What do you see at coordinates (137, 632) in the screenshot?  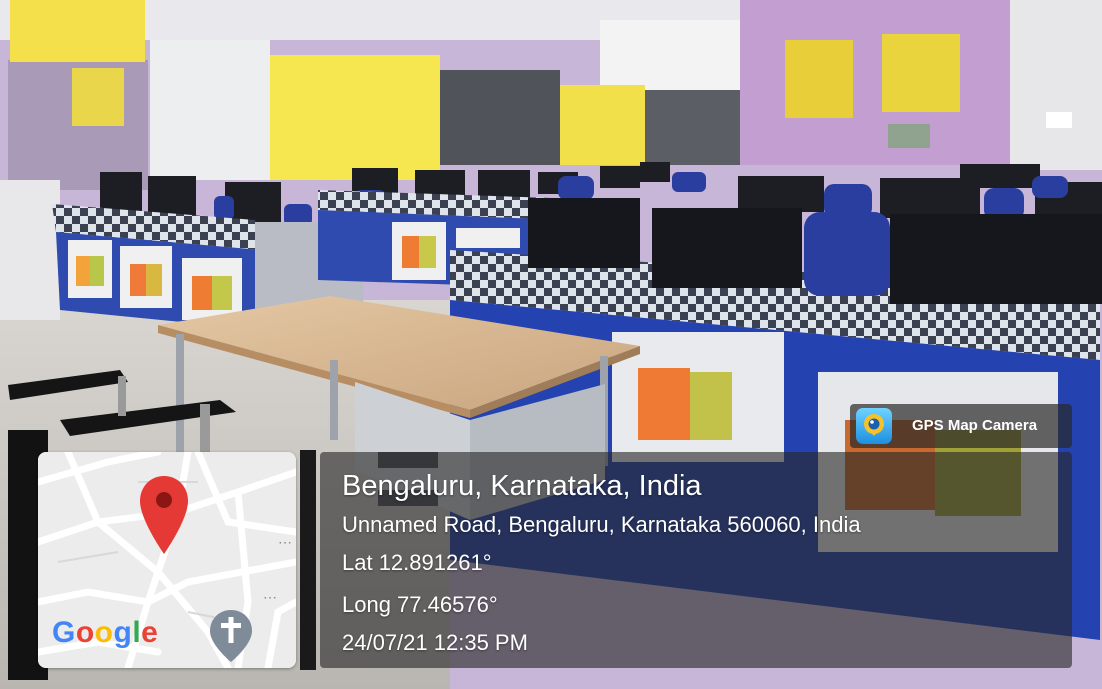 I see `google-logo-letter: l` at bounding box center [137, 632].